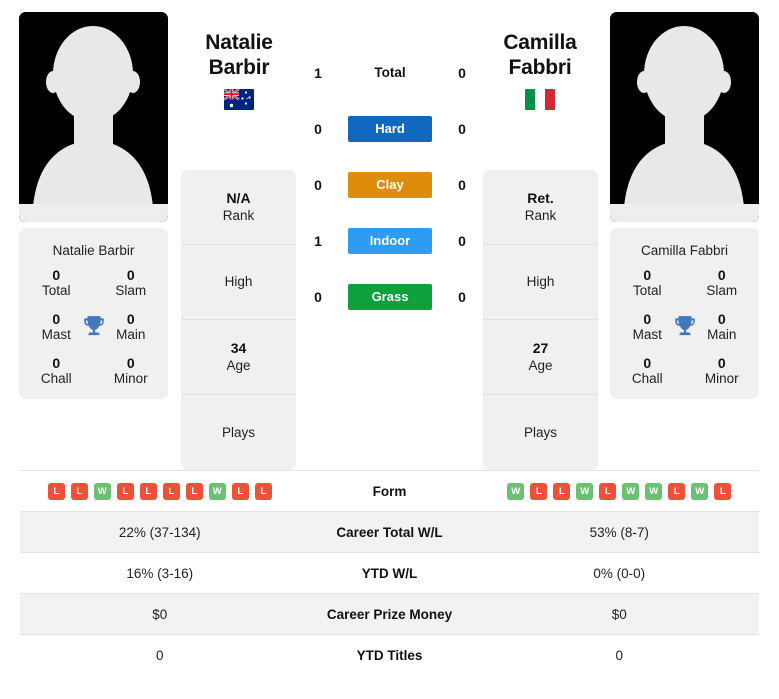  Describe the element at coordinates (619, 532) in the screenshot. I see `career-total-wl-right: 53% (8-7)` at that location.